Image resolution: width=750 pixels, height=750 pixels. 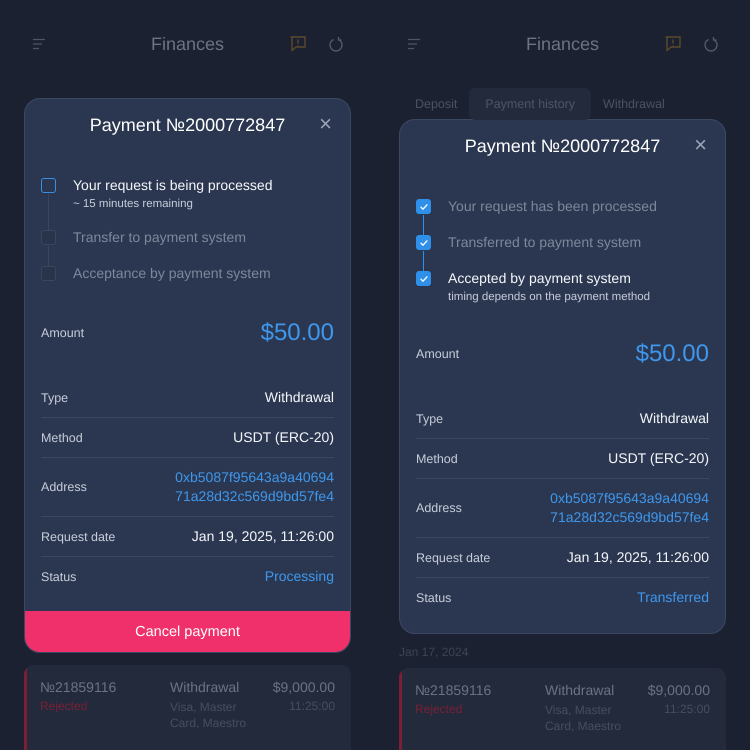 What do you see at coordinates (133, 204) in the screenshot?
I see `step-note: ~ 15 minutes remaining` at bounding box center [133, 204].